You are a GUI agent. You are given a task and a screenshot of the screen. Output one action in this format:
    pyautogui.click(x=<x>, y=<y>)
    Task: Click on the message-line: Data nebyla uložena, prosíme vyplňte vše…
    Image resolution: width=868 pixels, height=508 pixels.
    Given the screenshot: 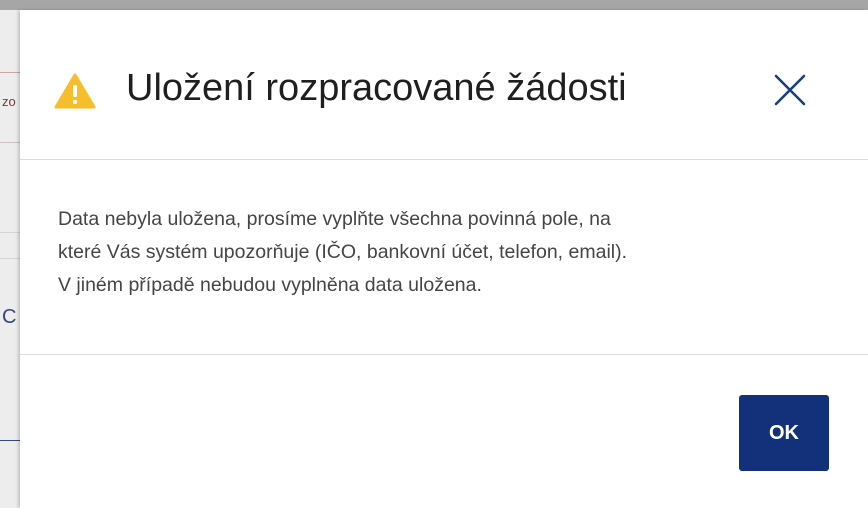 What is the action you would take?
    pyautogui.click(x=334, y=219)
    